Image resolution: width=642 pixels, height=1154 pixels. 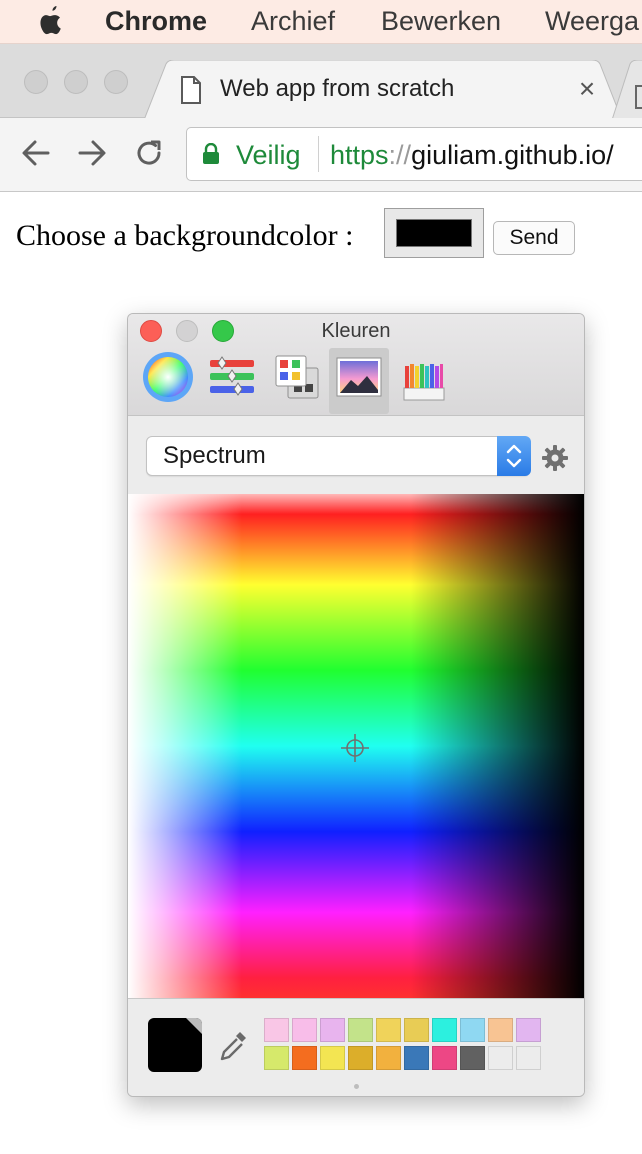 I want to click on reload-icon, so click(x=149, y=153).